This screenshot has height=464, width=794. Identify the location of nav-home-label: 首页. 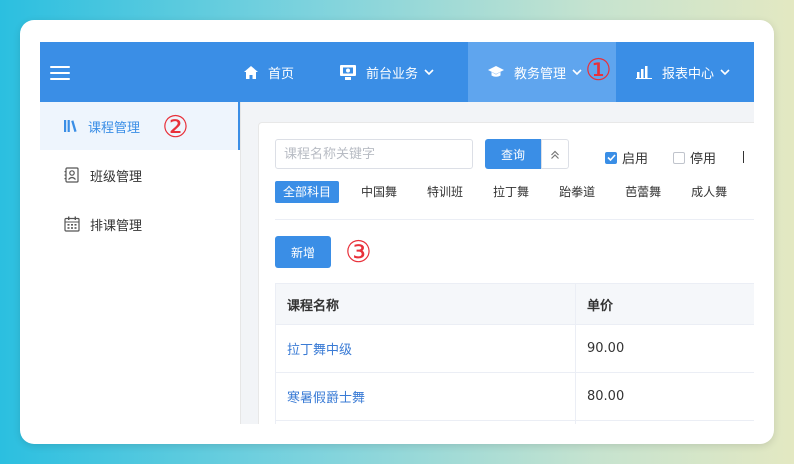
(281, 74).